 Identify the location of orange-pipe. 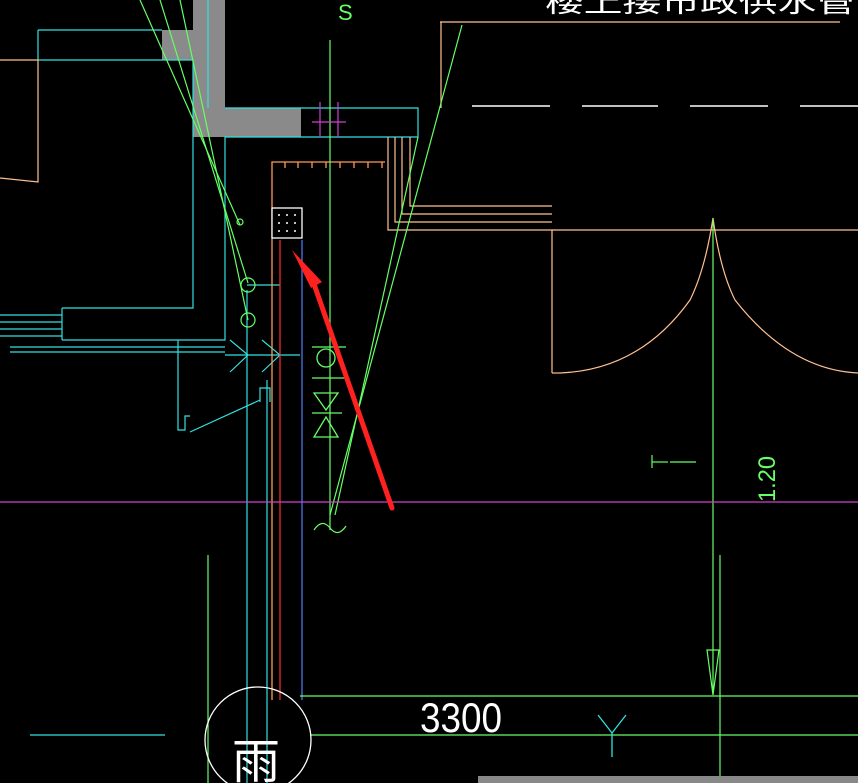
(328, 430).